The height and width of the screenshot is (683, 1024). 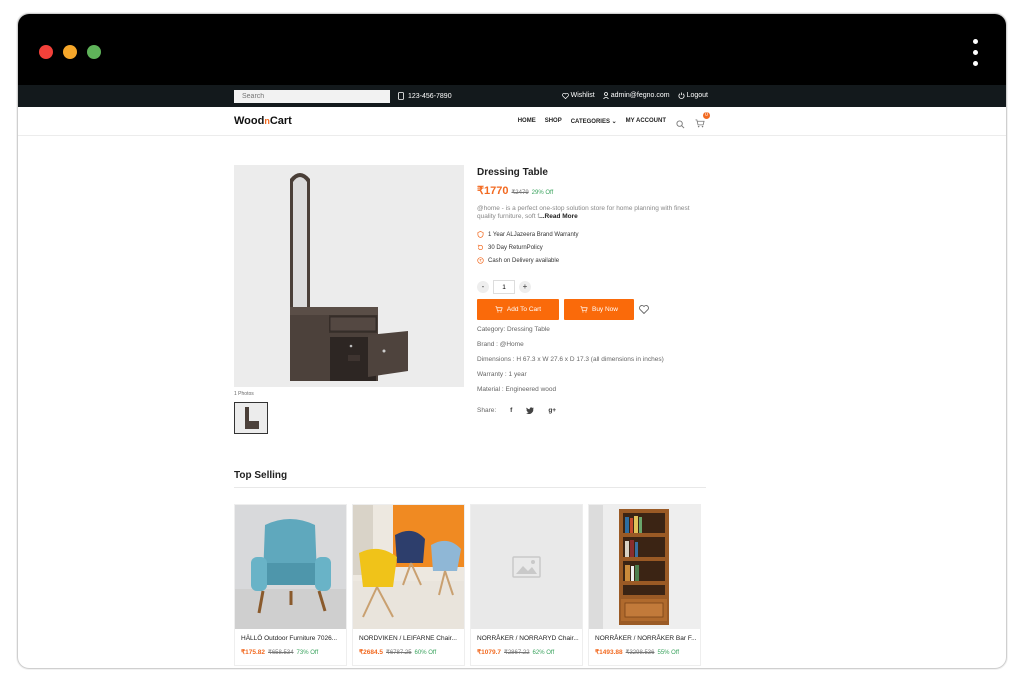 What do you see at coordinates (511, 410) in the screenshot?
I see `facebook-icon: f` at bounding box center [511, 410].